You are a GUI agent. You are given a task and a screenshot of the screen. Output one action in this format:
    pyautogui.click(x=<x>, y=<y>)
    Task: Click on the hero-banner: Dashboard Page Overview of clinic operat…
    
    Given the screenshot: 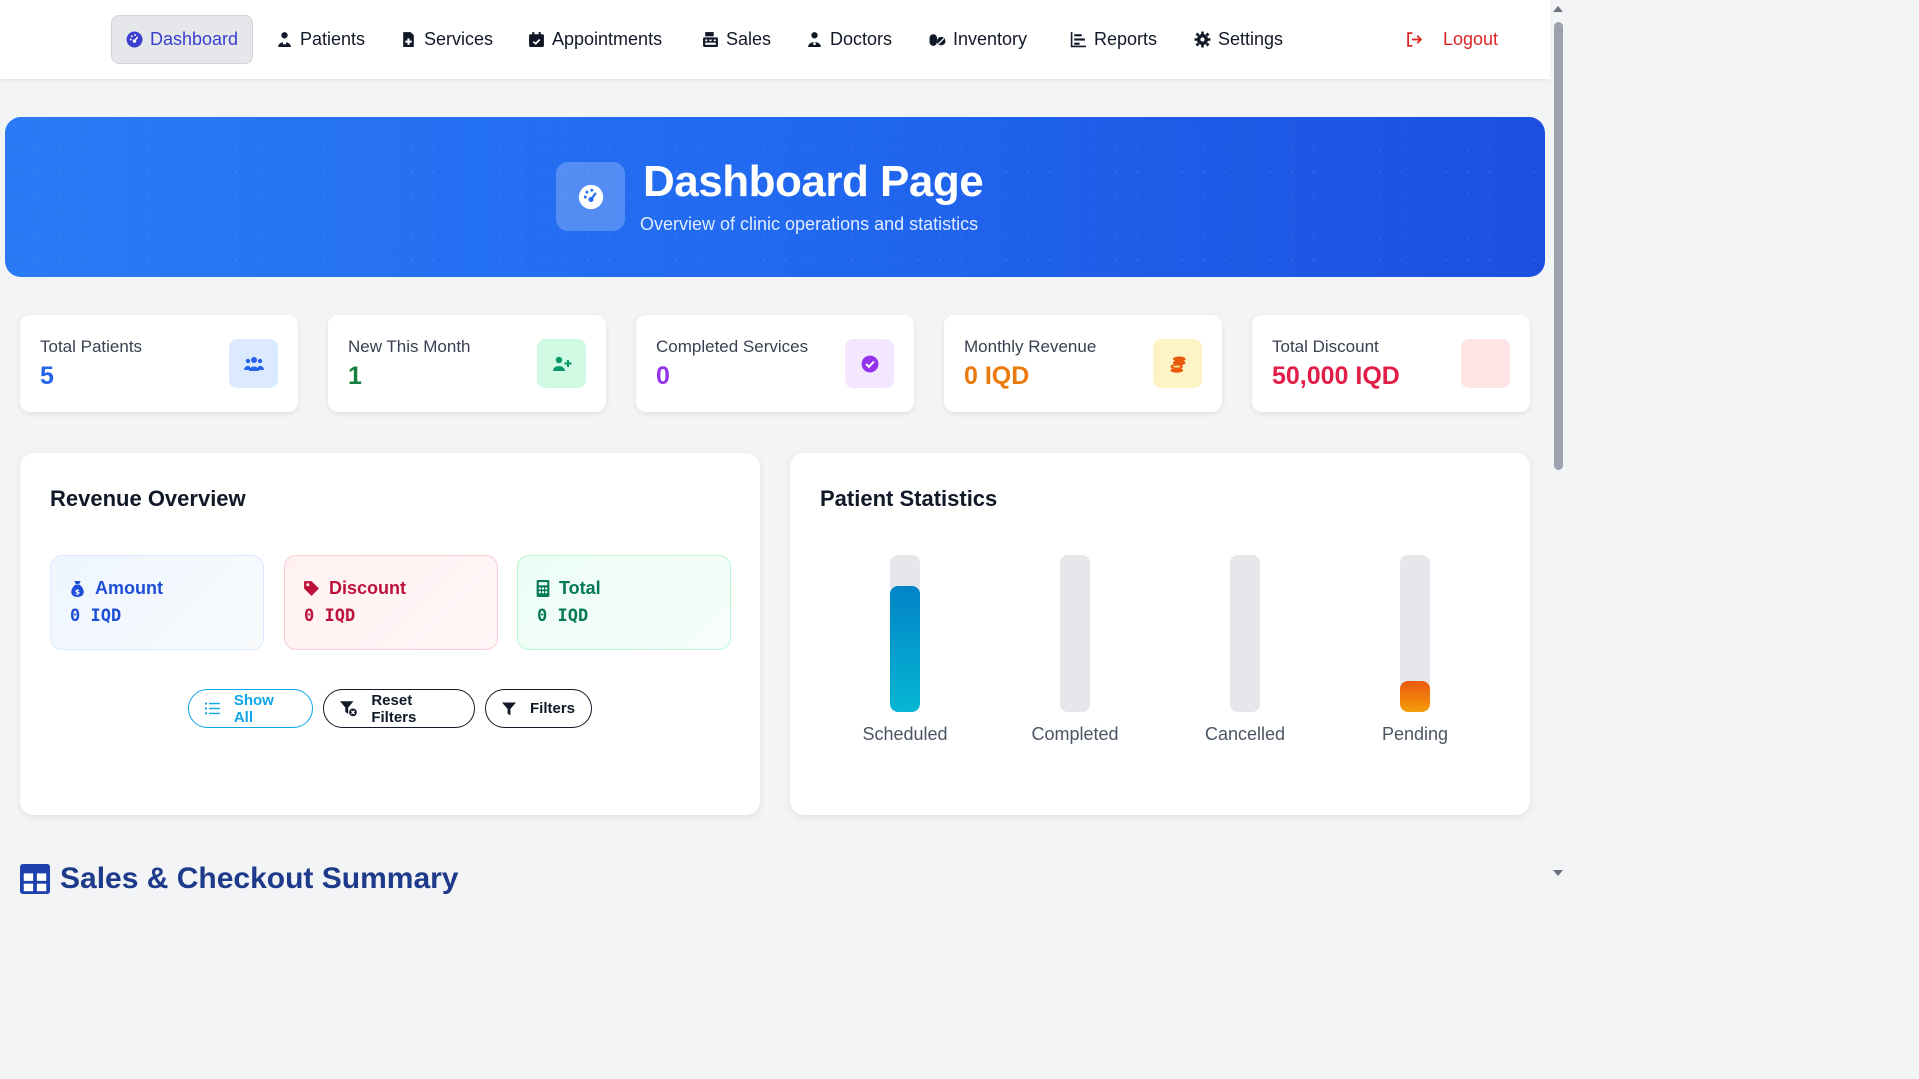 What is the action you would take?
    pyautogui.click(x=775, y=197)
    